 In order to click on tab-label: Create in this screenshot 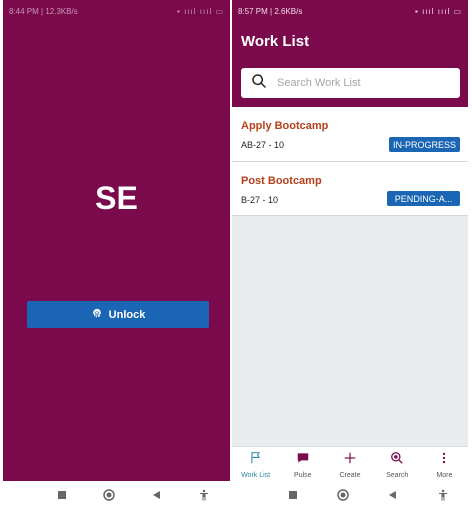, I will do `click(350, 475)`.